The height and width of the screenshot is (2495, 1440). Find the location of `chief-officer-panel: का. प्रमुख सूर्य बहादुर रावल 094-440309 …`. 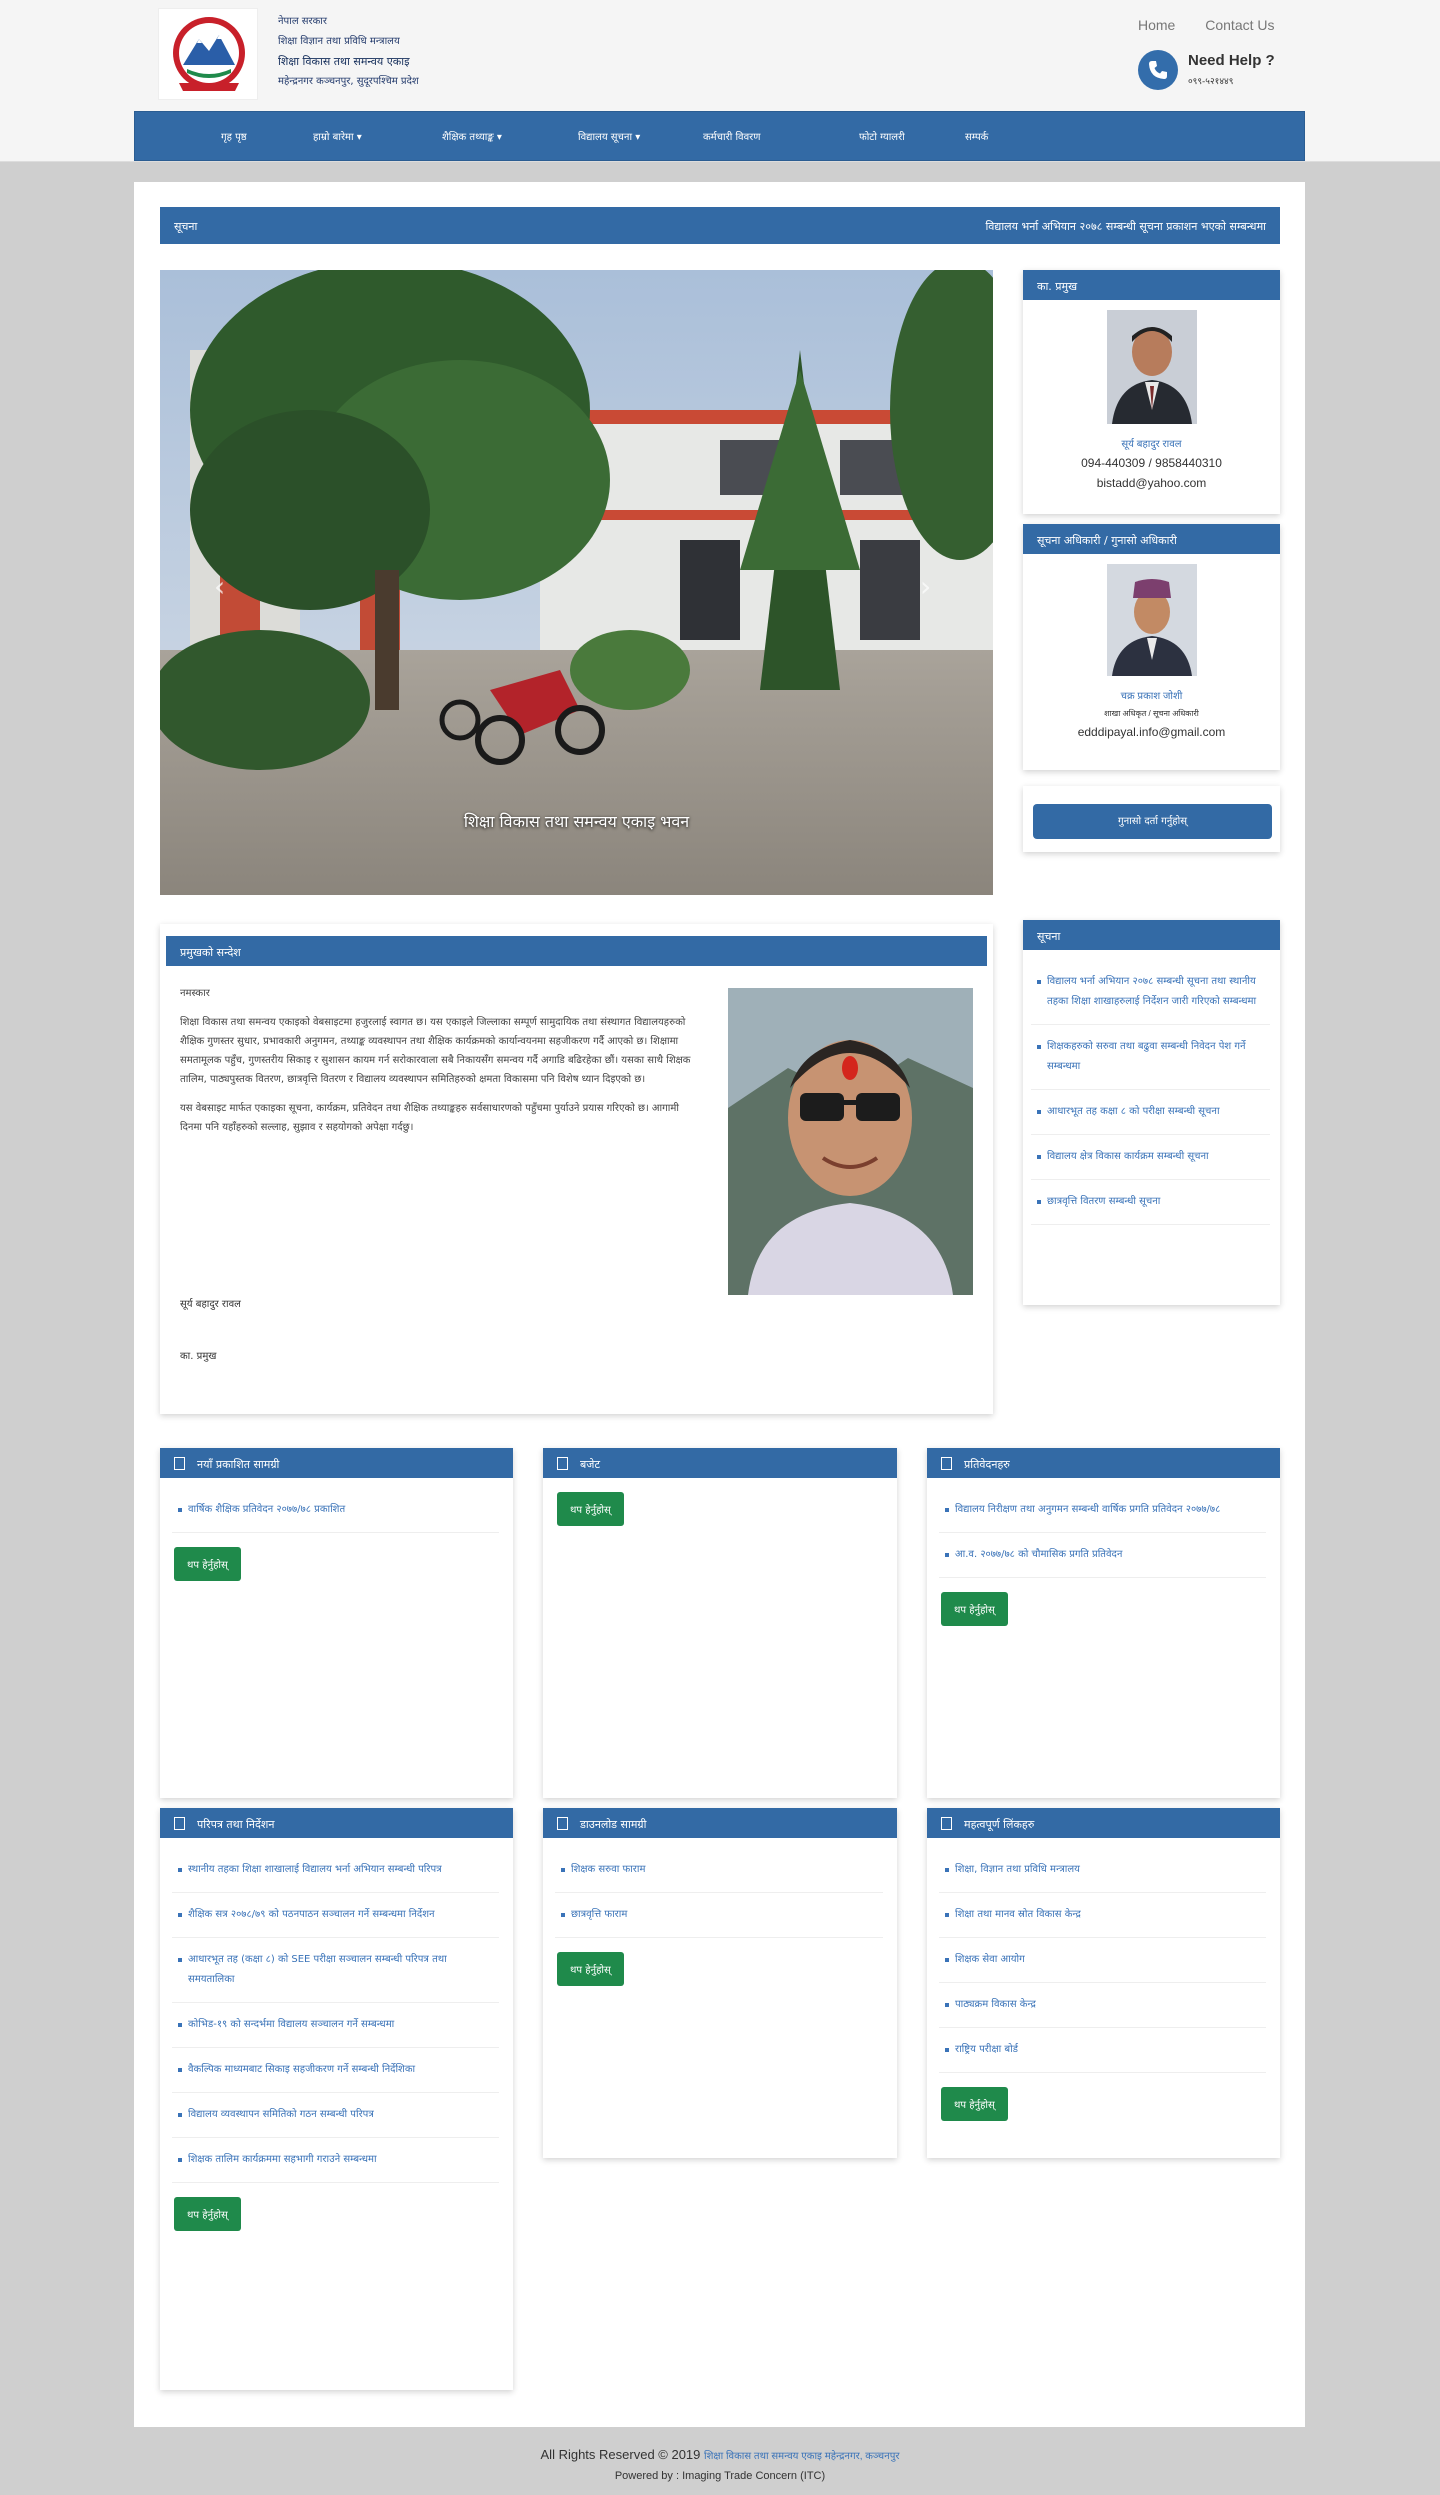

chief-officer-panel: का. प्रमुख सूर्य बहादुर रावल 094-440309 … is located at coordinates (1151, 392).